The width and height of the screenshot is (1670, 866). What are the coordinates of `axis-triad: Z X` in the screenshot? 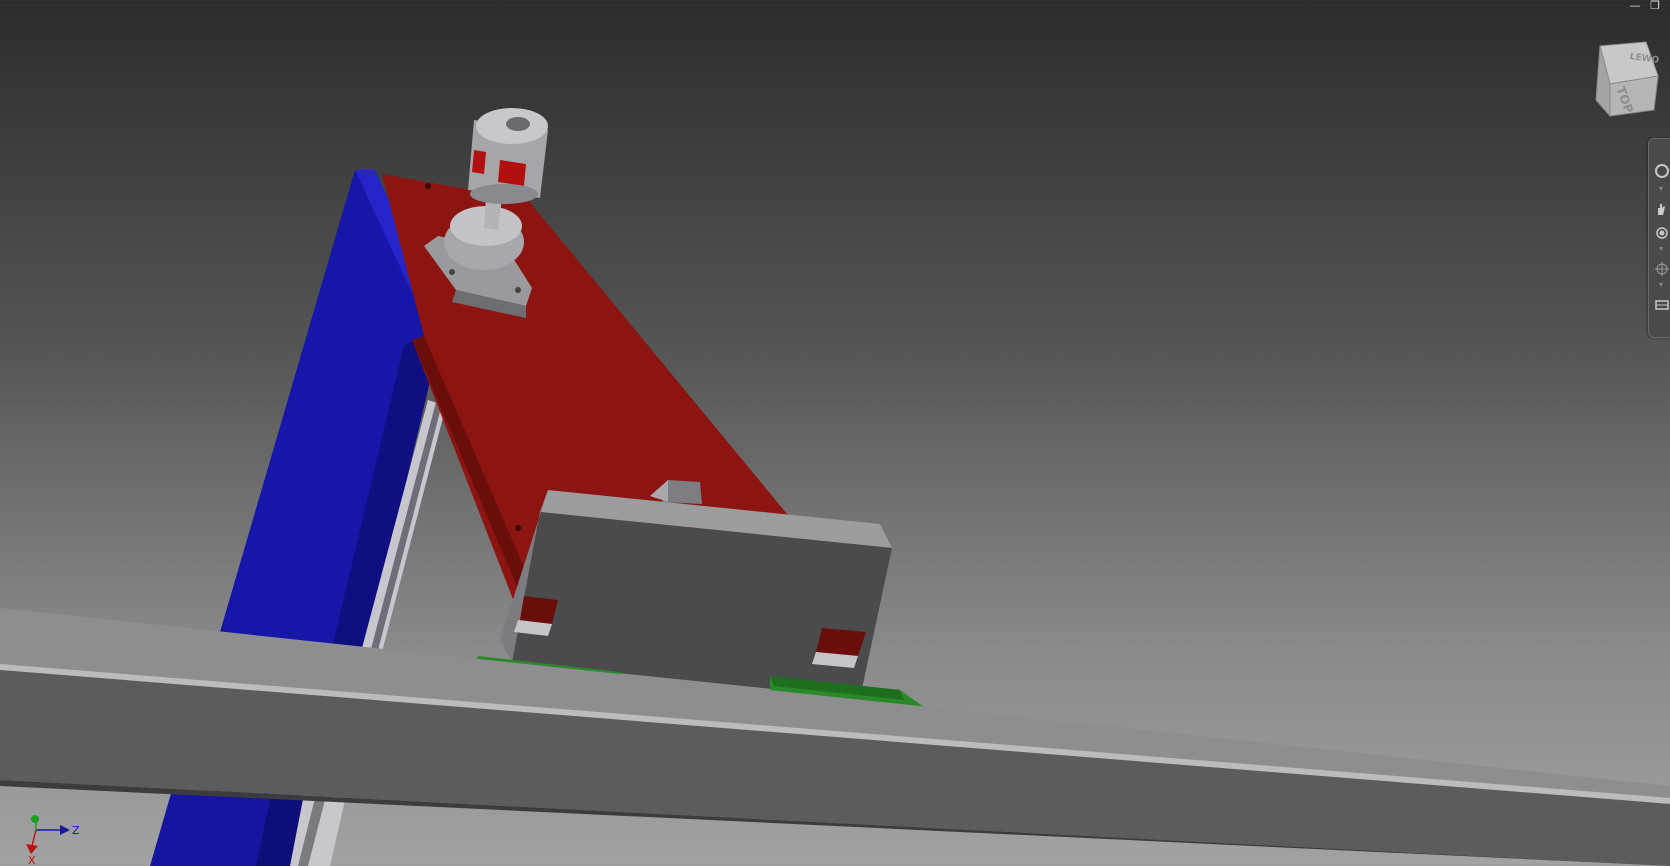 It's located at (53, 840).